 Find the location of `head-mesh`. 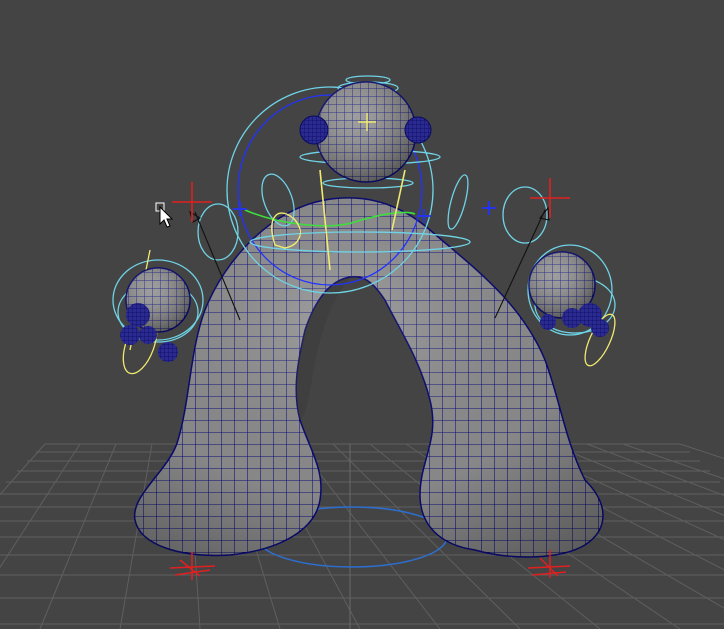

head-mesh is located at coordinates (365, 132).